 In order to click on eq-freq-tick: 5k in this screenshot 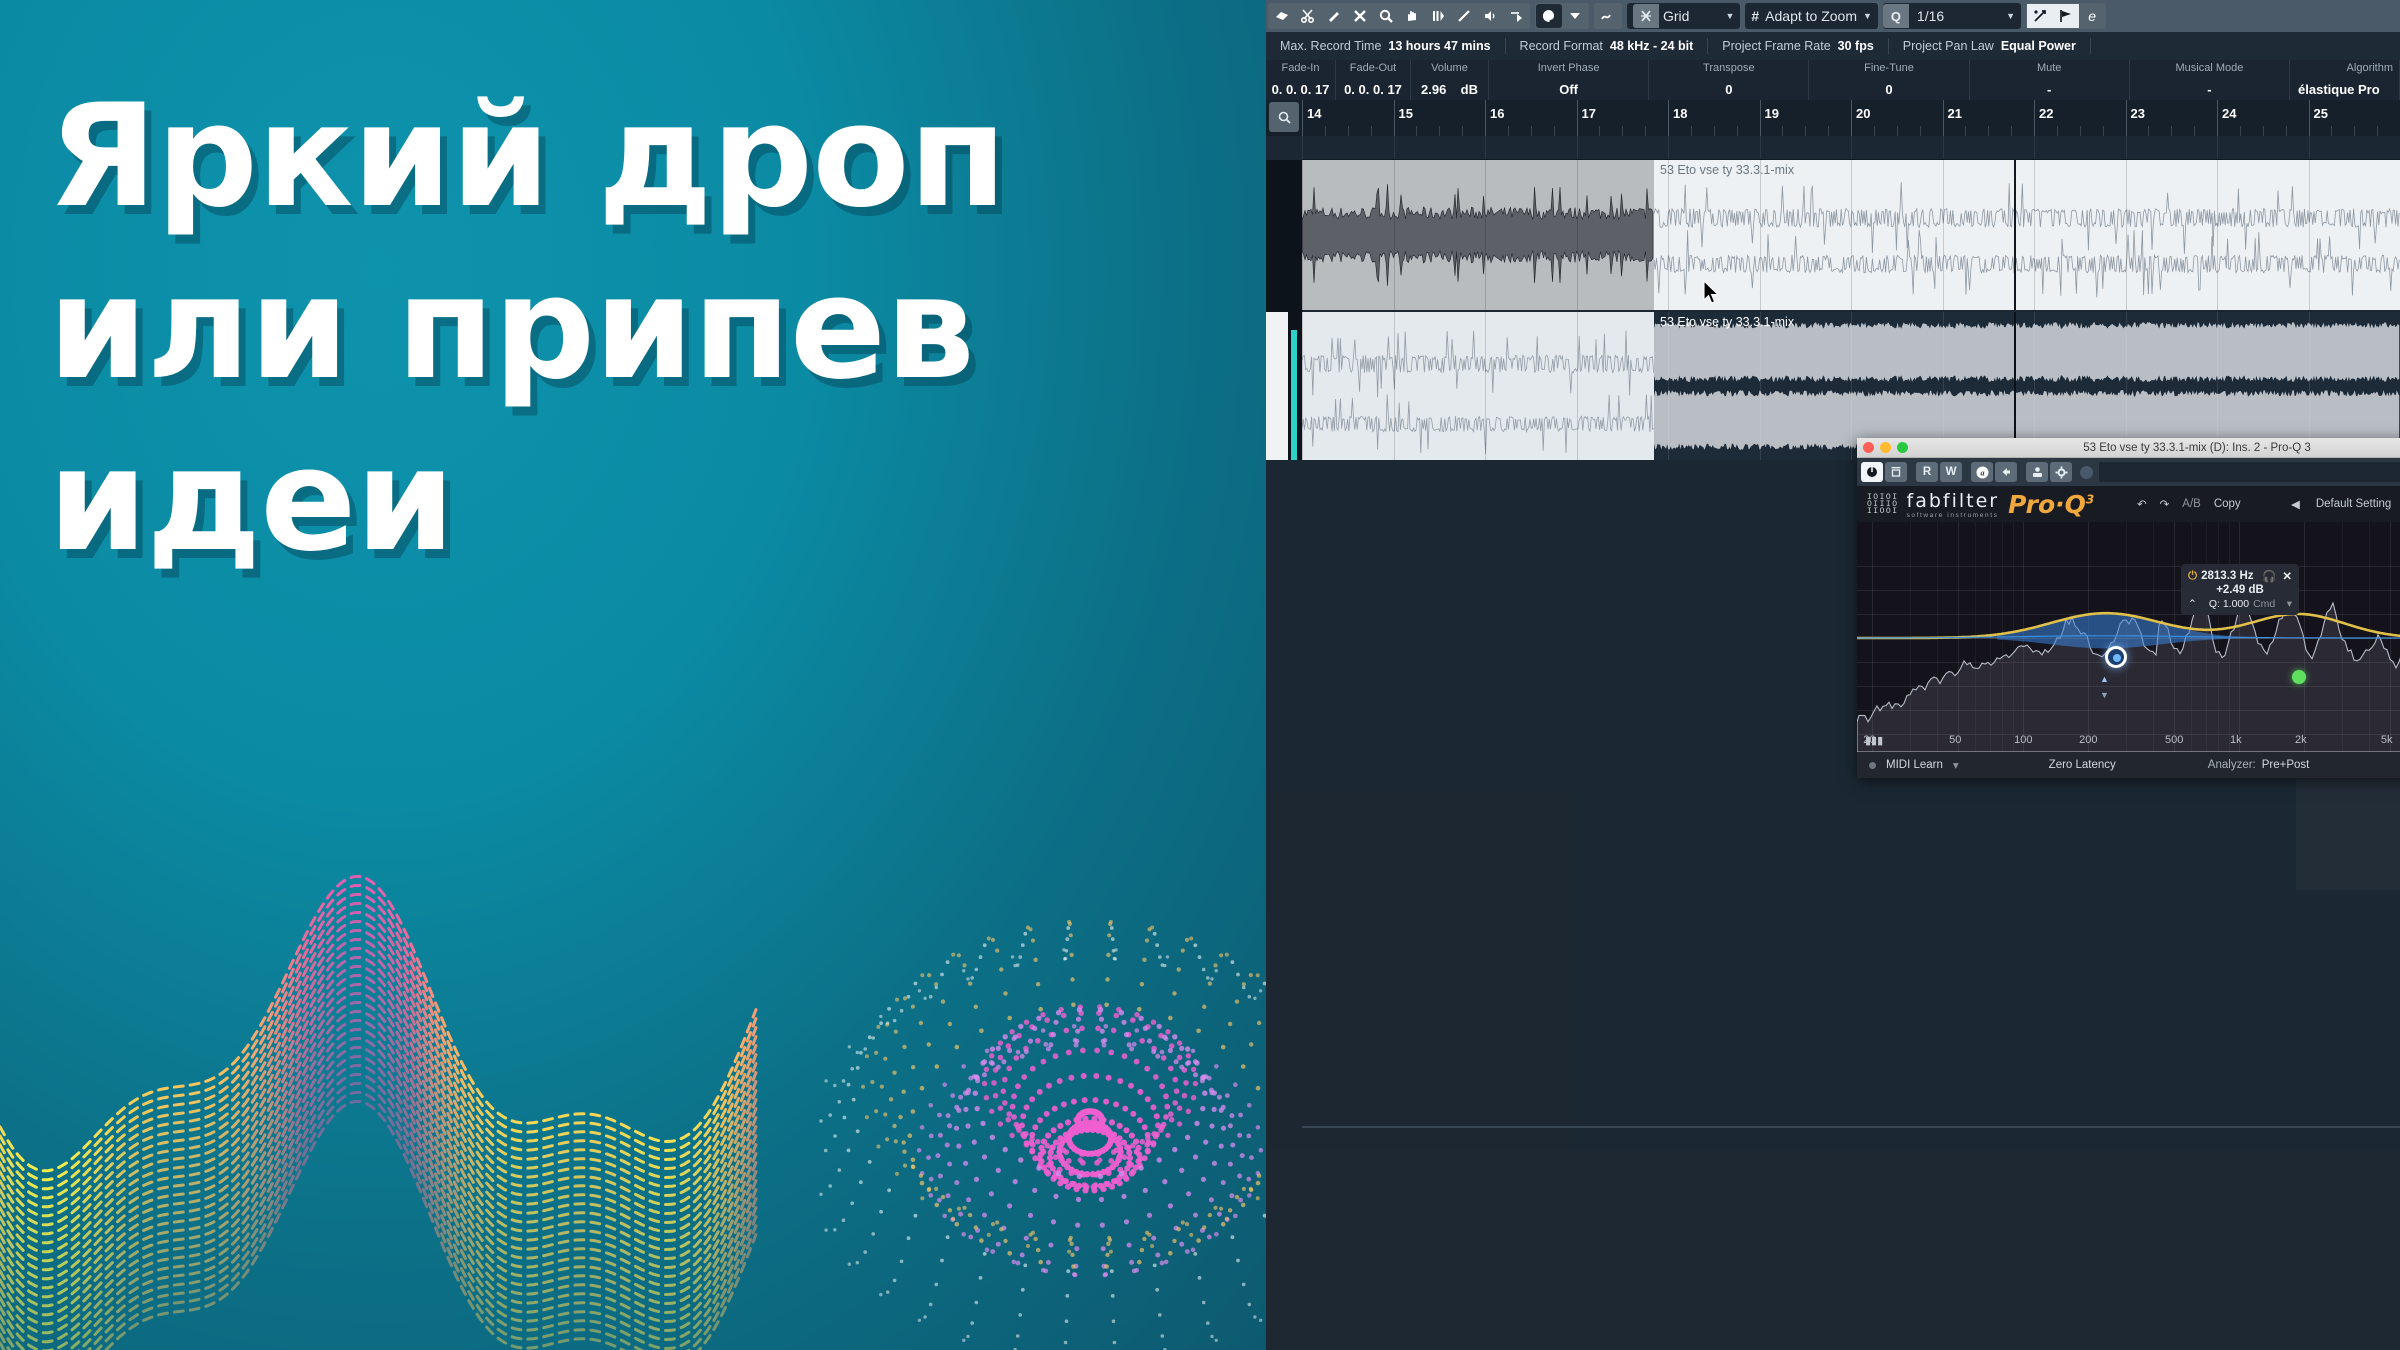, I will do `click(2386, 740)`.